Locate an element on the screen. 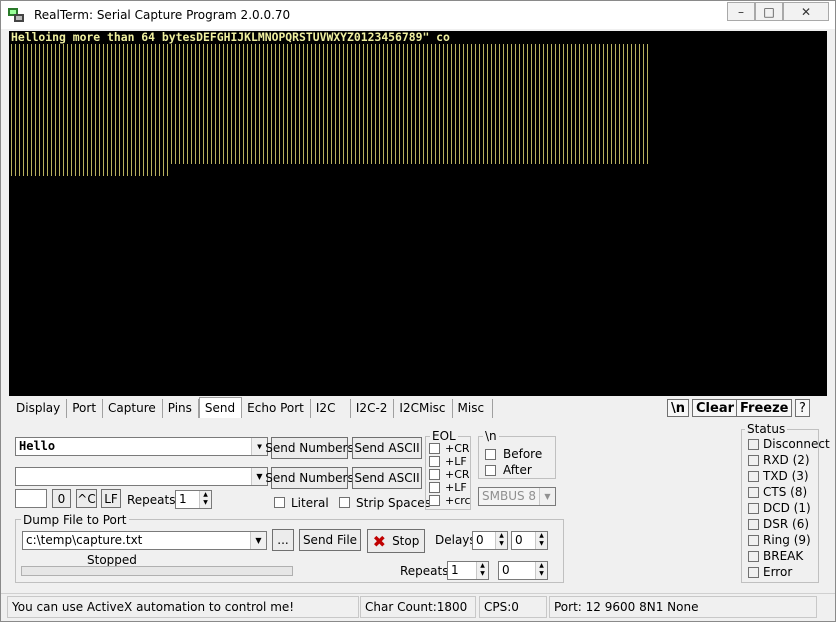 This screenshot has width=836, height=622. status-led-txd is located at coordinates (753, 476).